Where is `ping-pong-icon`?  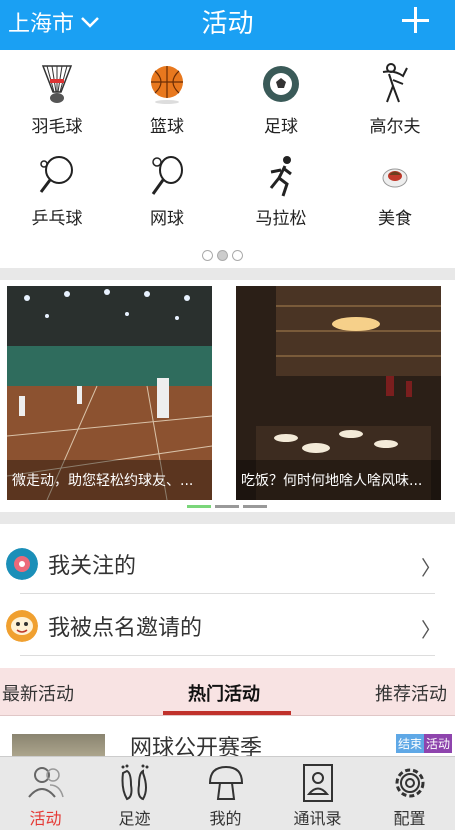
ping-pong-icon is located at coordinates (56, 174).